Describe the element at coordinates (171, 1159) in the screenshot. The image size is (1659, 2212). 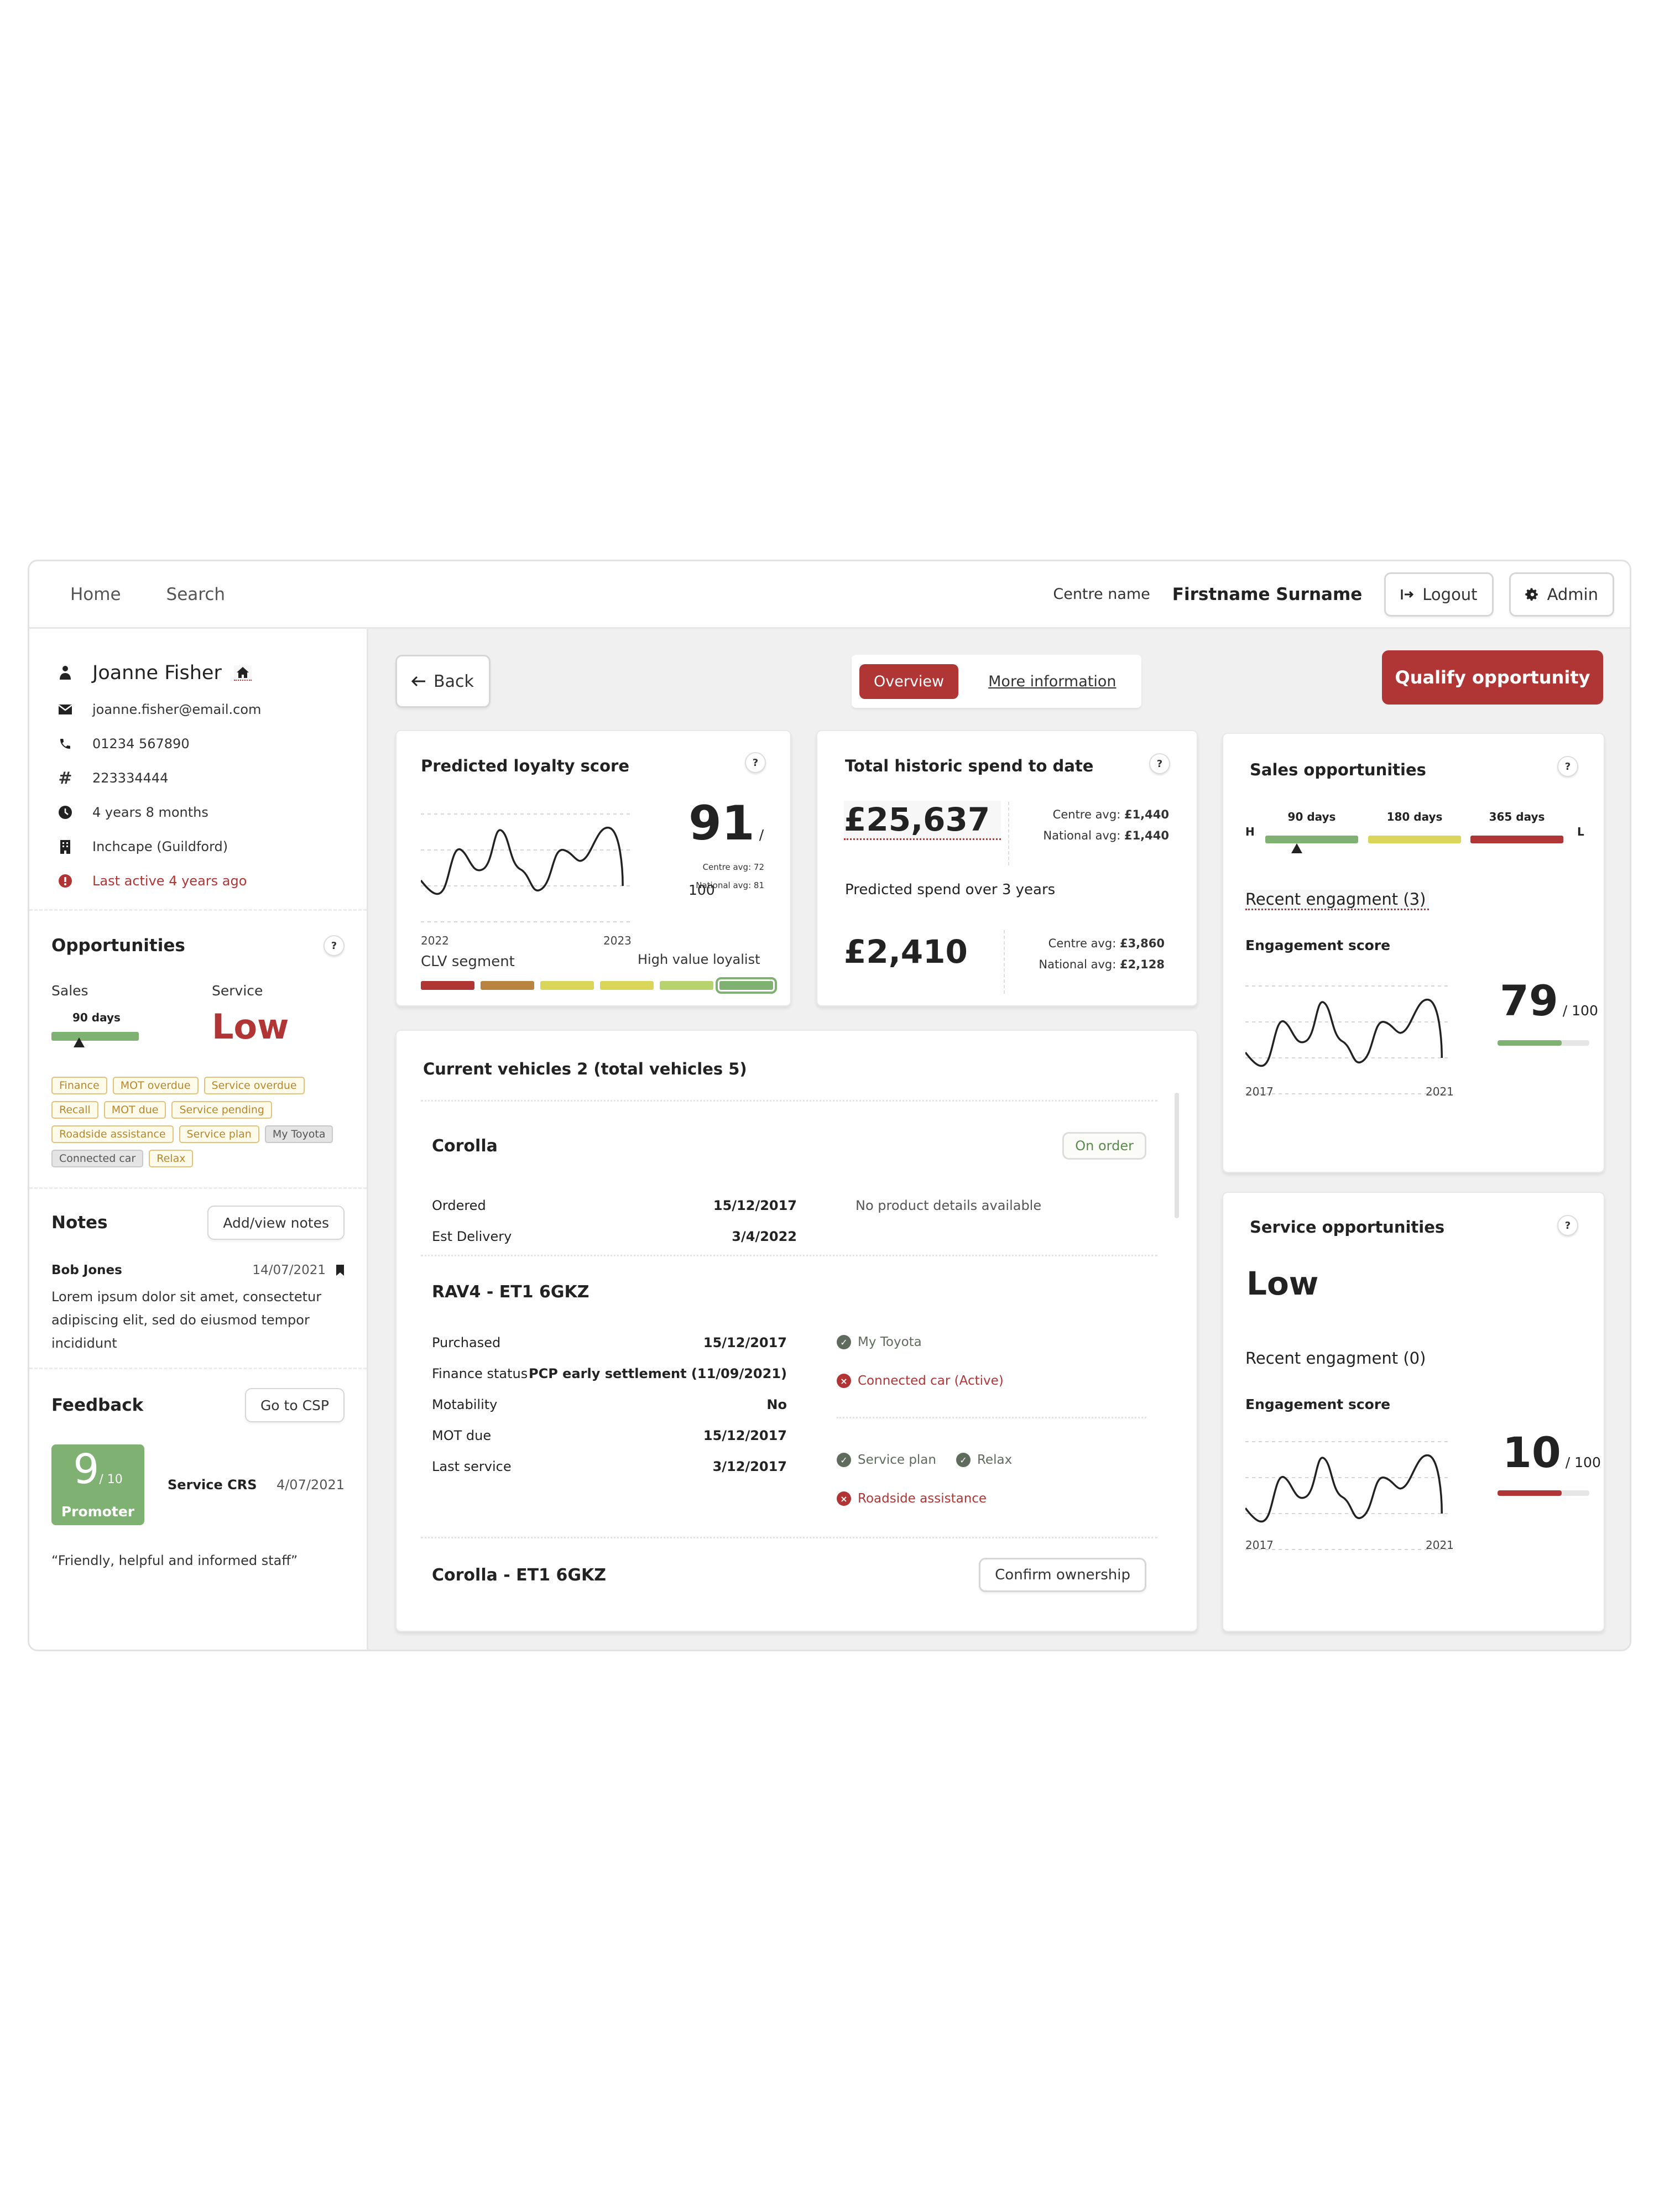
I see `opportunity-tag: Relax` at that location.